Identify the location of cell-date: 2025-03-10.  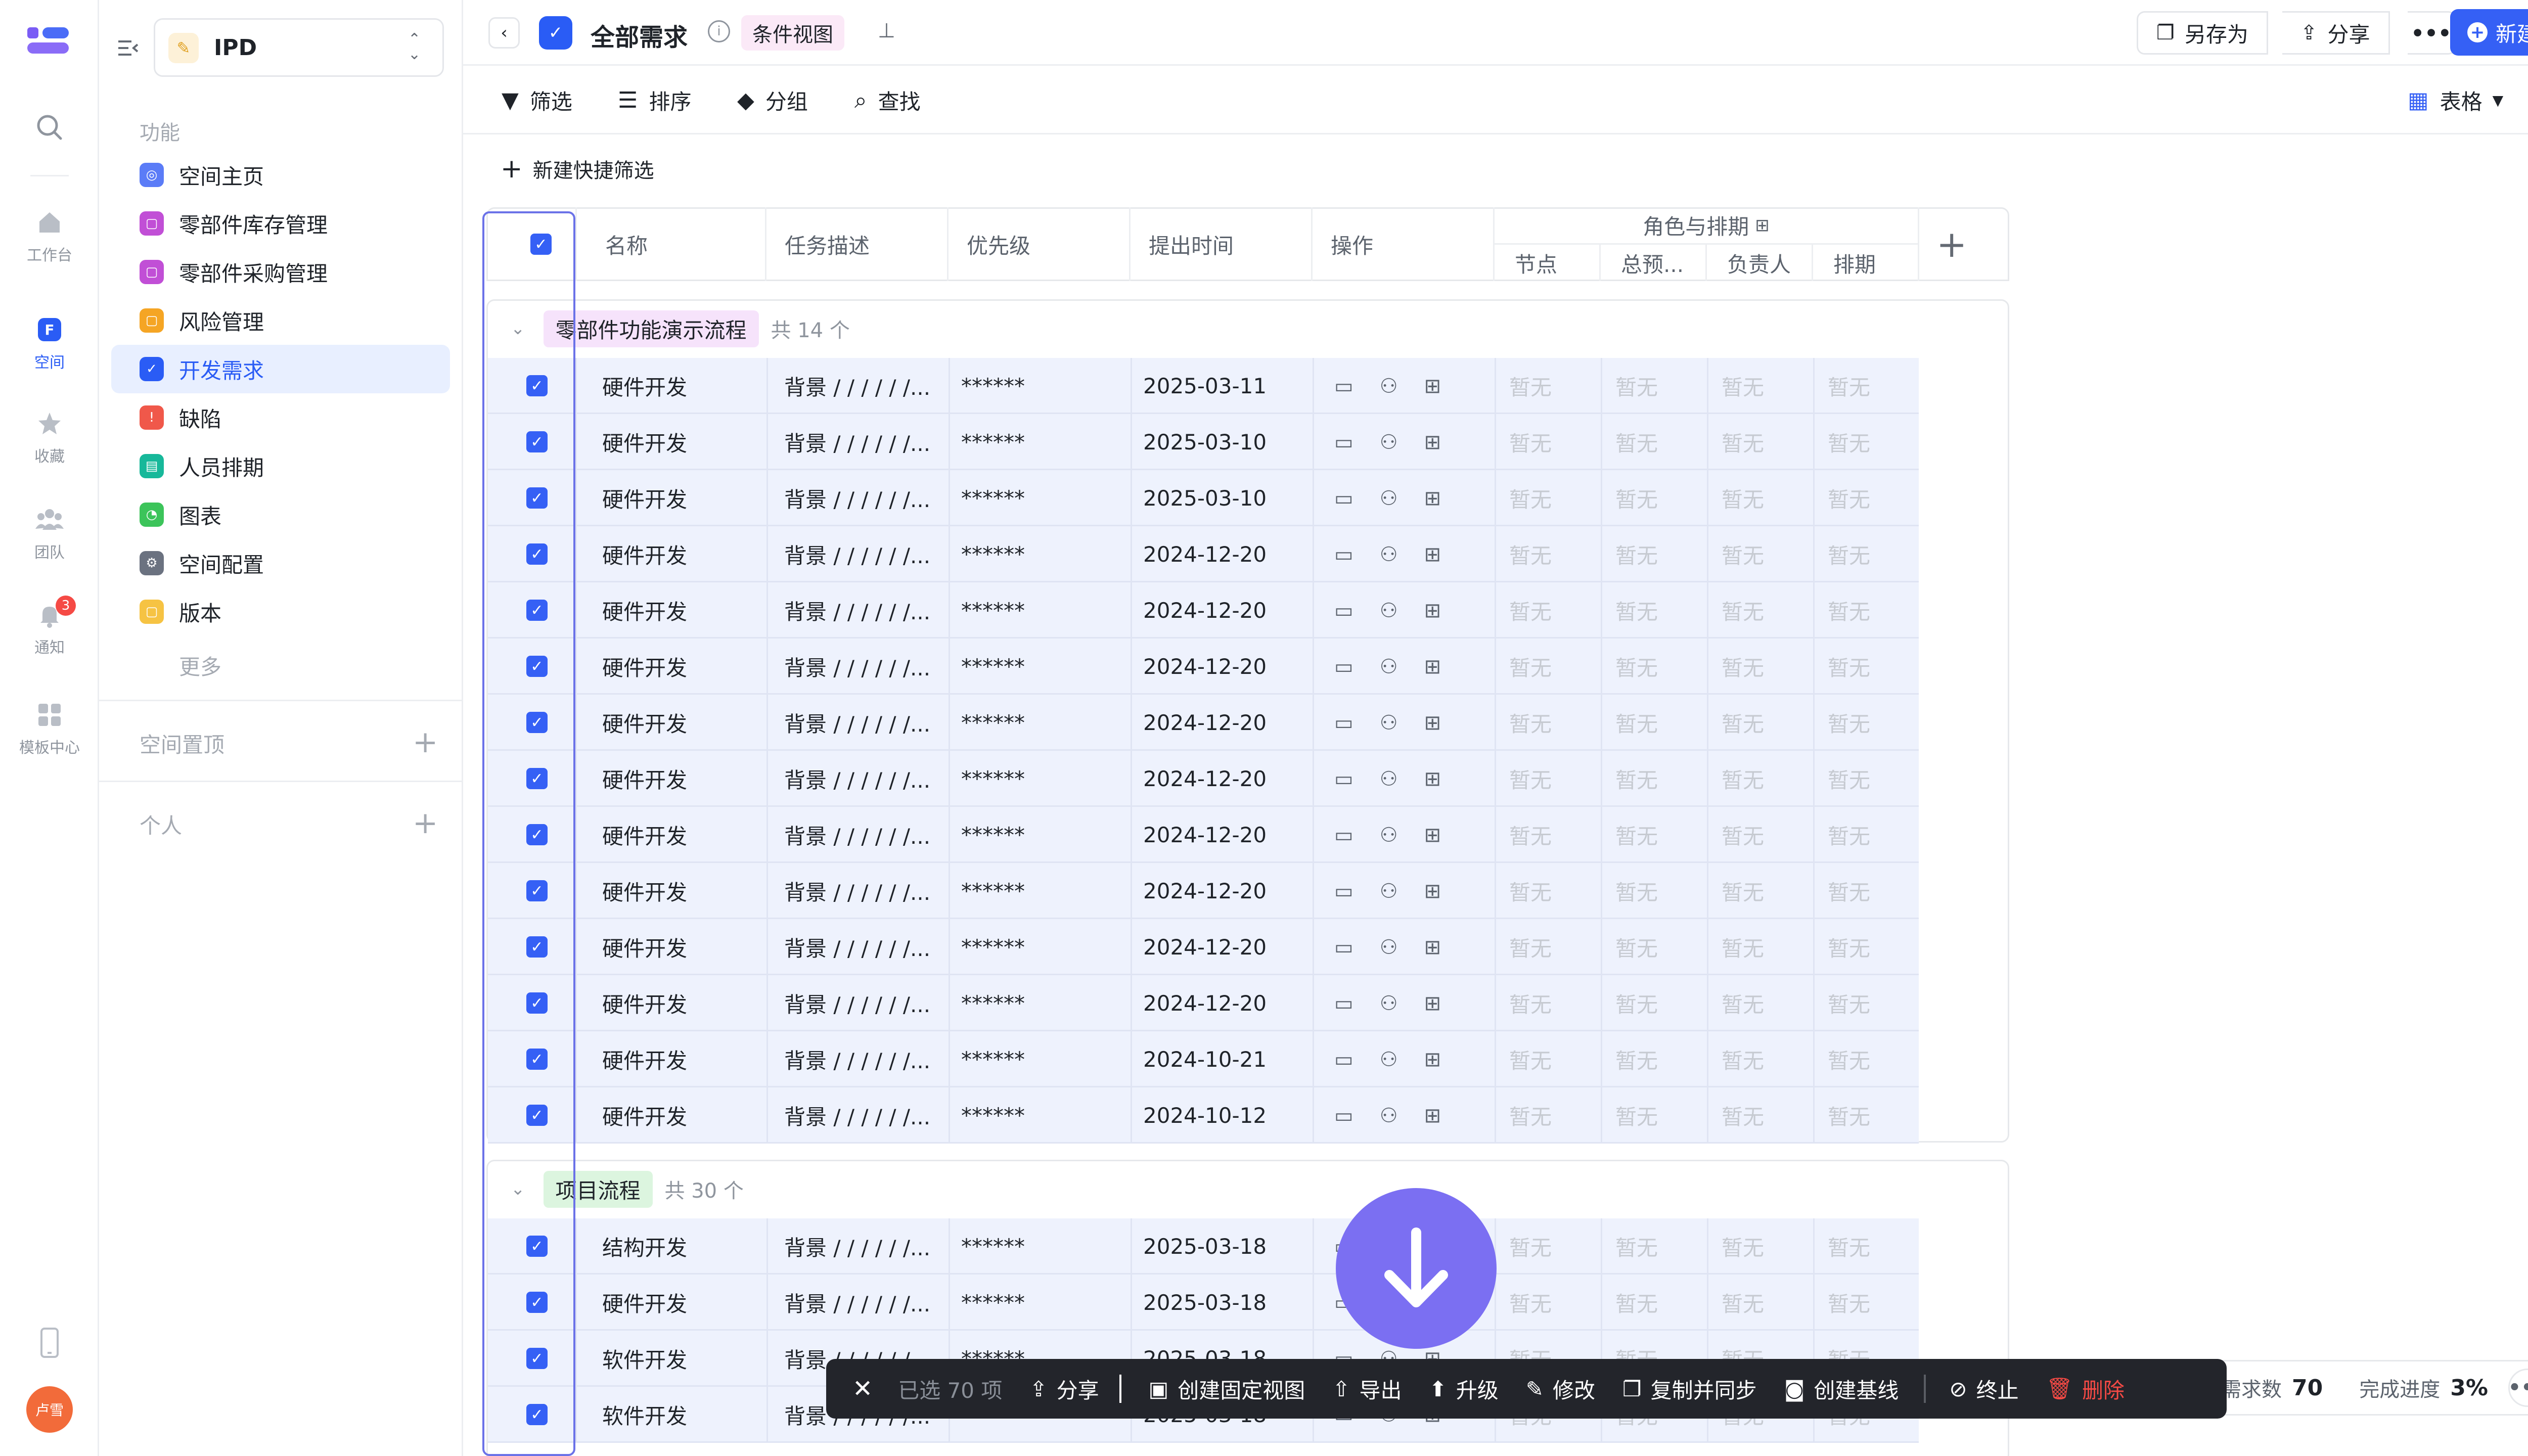
(1222, 498).